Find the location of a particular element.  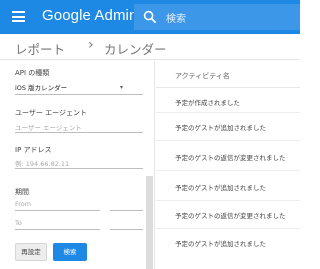

ip-address-input: 例: 194.66.82.11 is located at coordinates (42, 163).